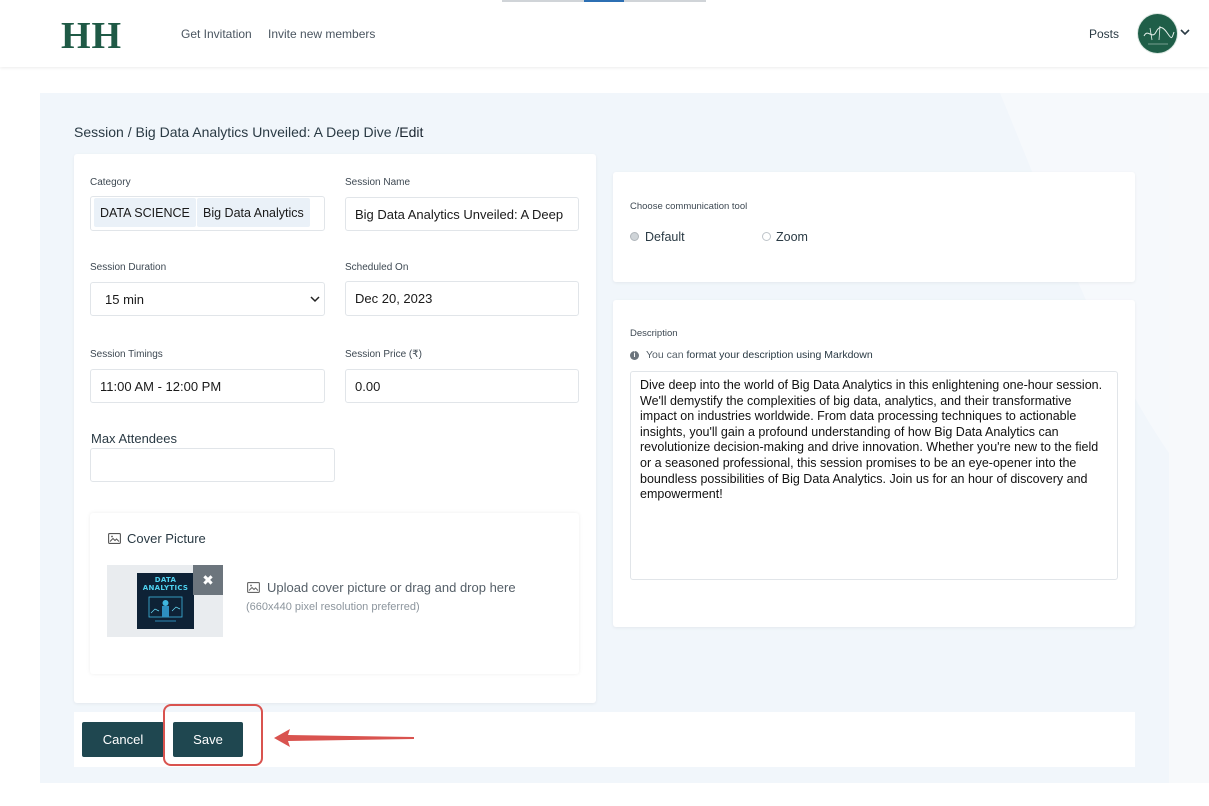  I want to click on cancel-button: Cancel, so click(123, 739).